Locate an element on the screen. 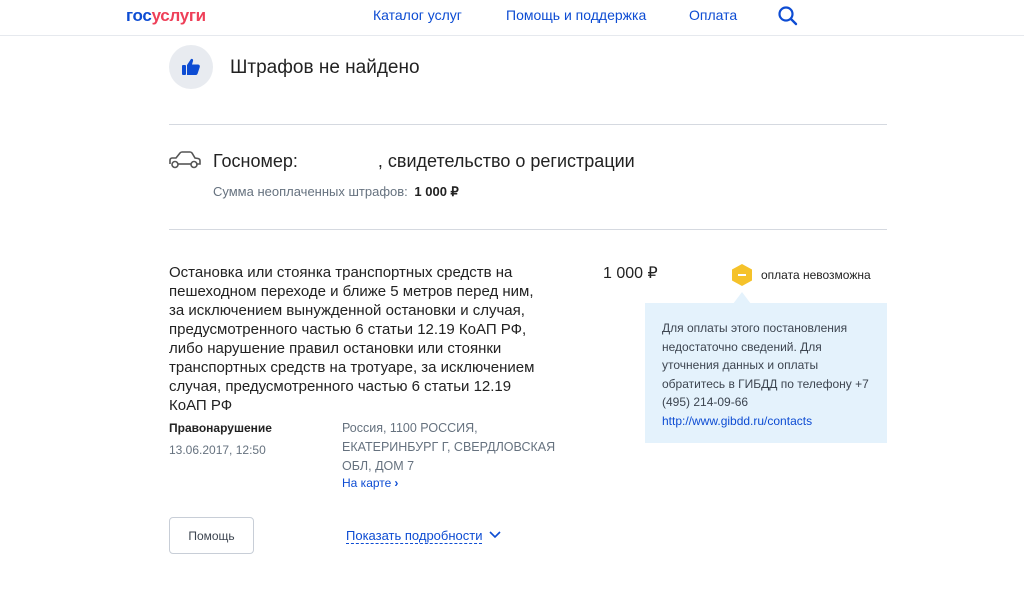  nav-help-link: Помощь и поддержка is located at coordinates (576, 15).